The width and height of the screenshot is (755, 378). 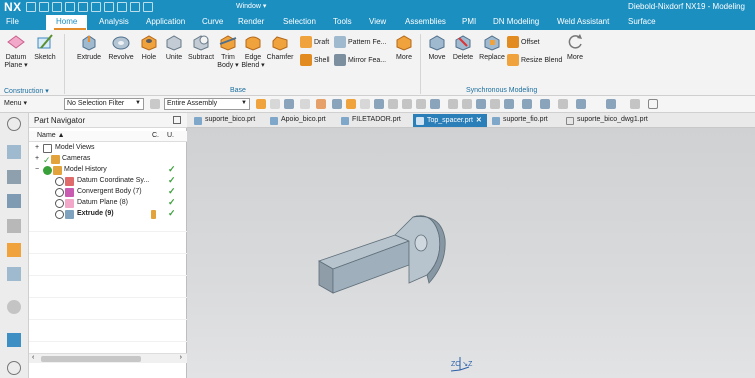 I want to click on point-snap-icon, so click(x=321, y=104).